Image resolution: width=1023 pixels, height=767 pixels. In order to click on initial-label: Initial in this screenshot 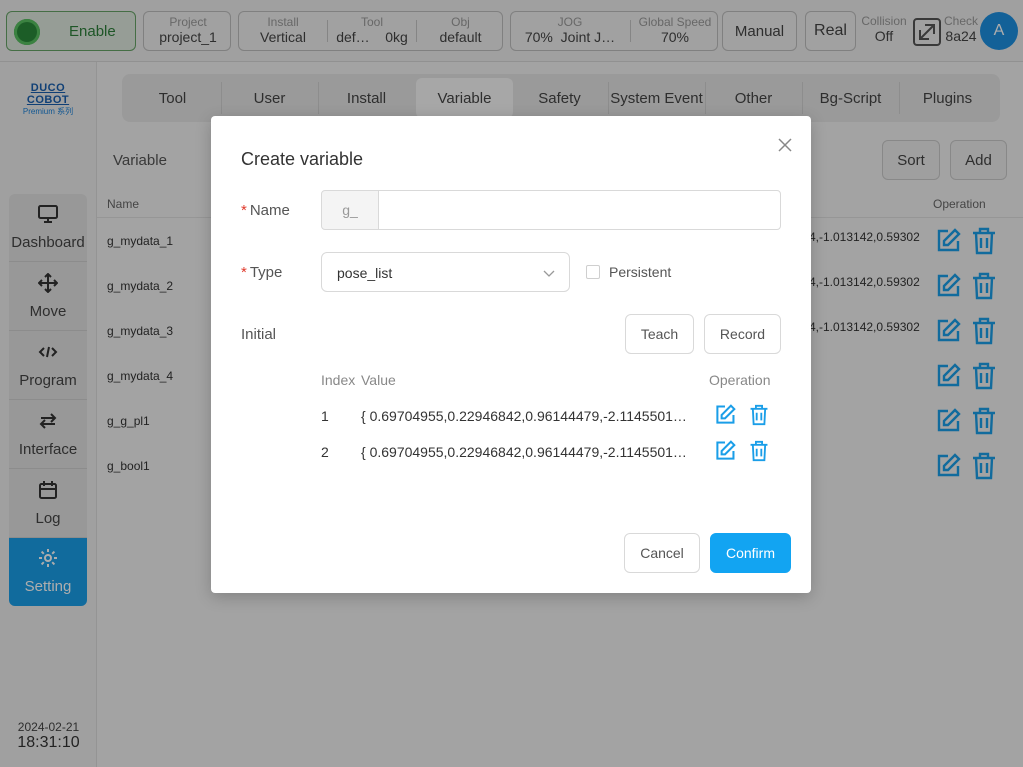, I will do `click(259, 334)`.